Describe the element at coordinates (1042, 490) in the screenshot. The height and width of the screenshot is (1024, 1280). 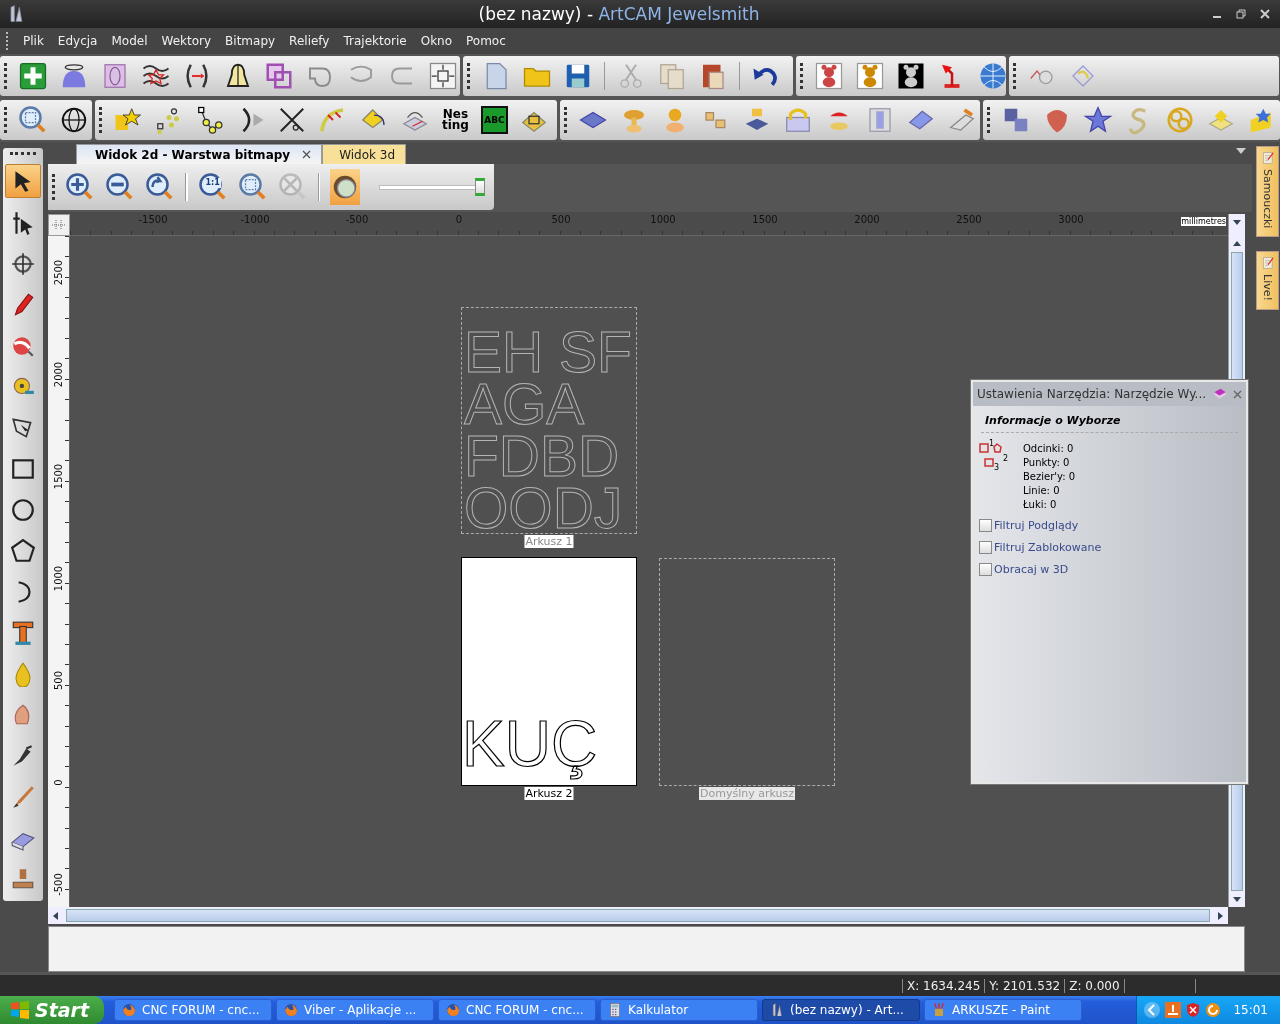
I see `stat-text: Linie: 0` at that location.